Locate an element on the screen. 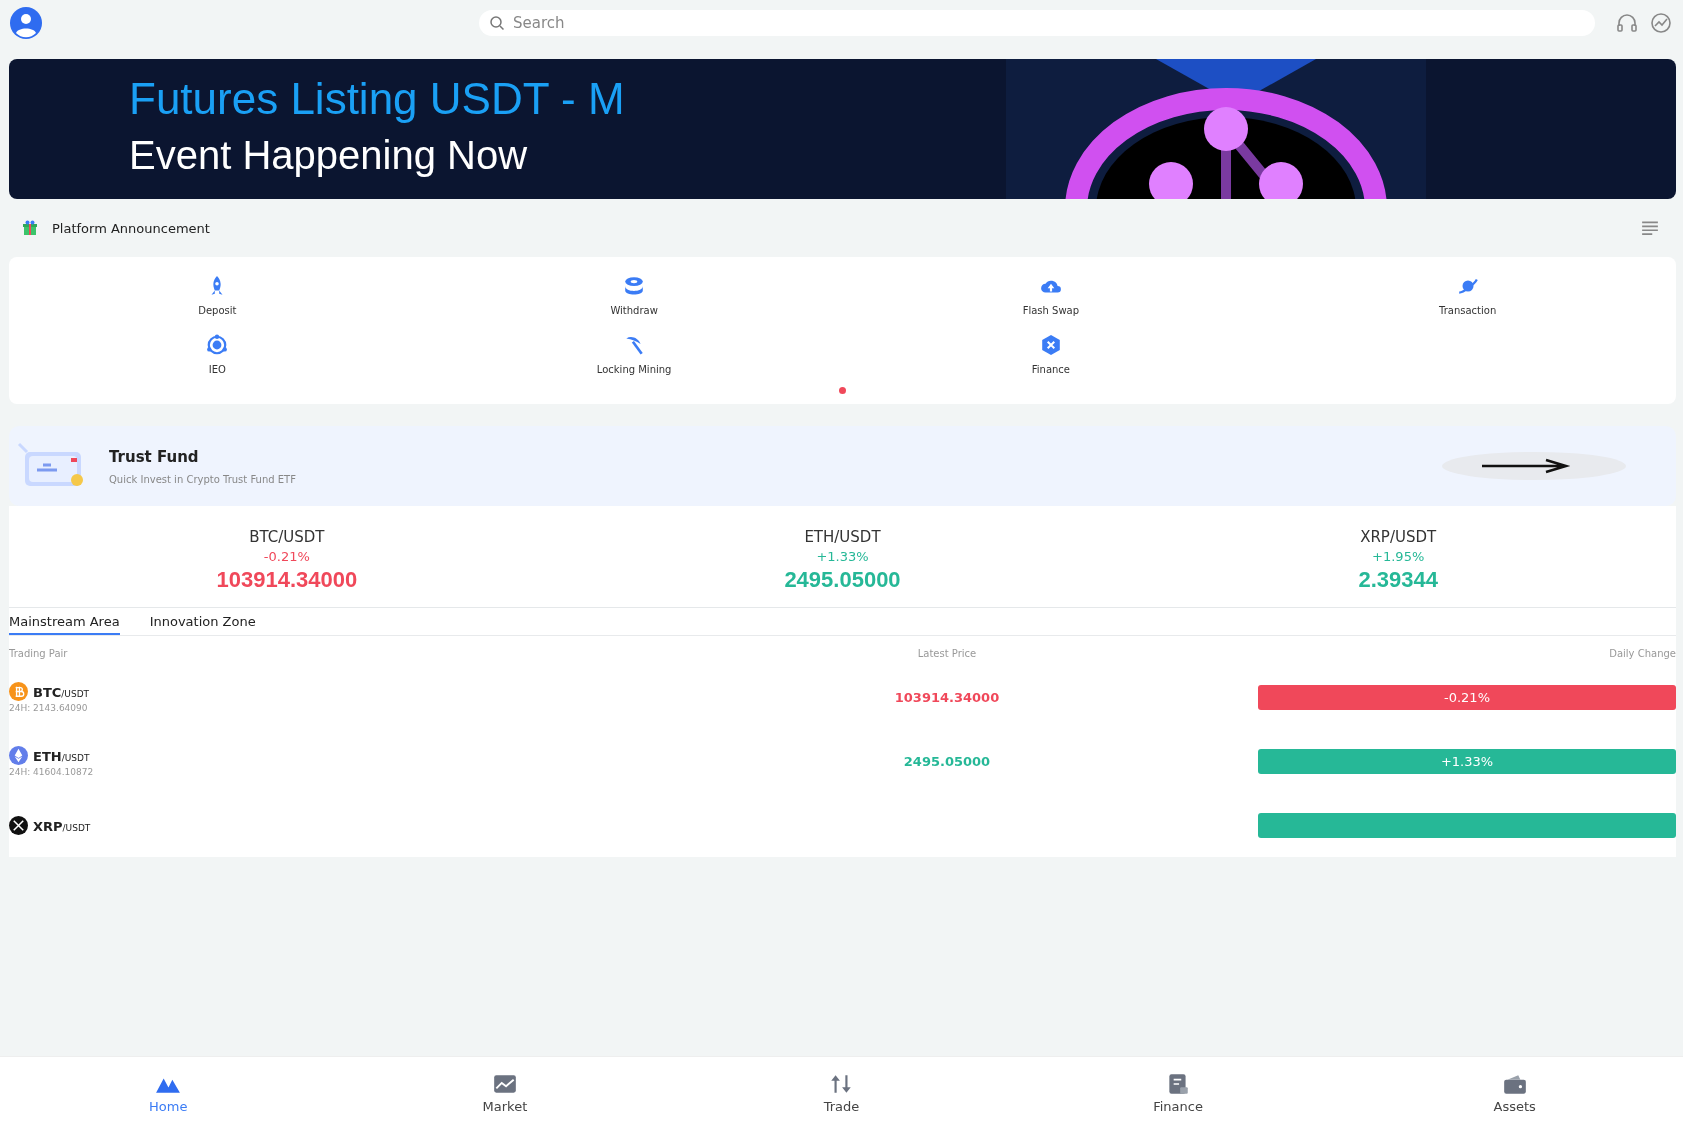  banner-headline: Futures Listing USDT - M is located at coordinates (377, 99).